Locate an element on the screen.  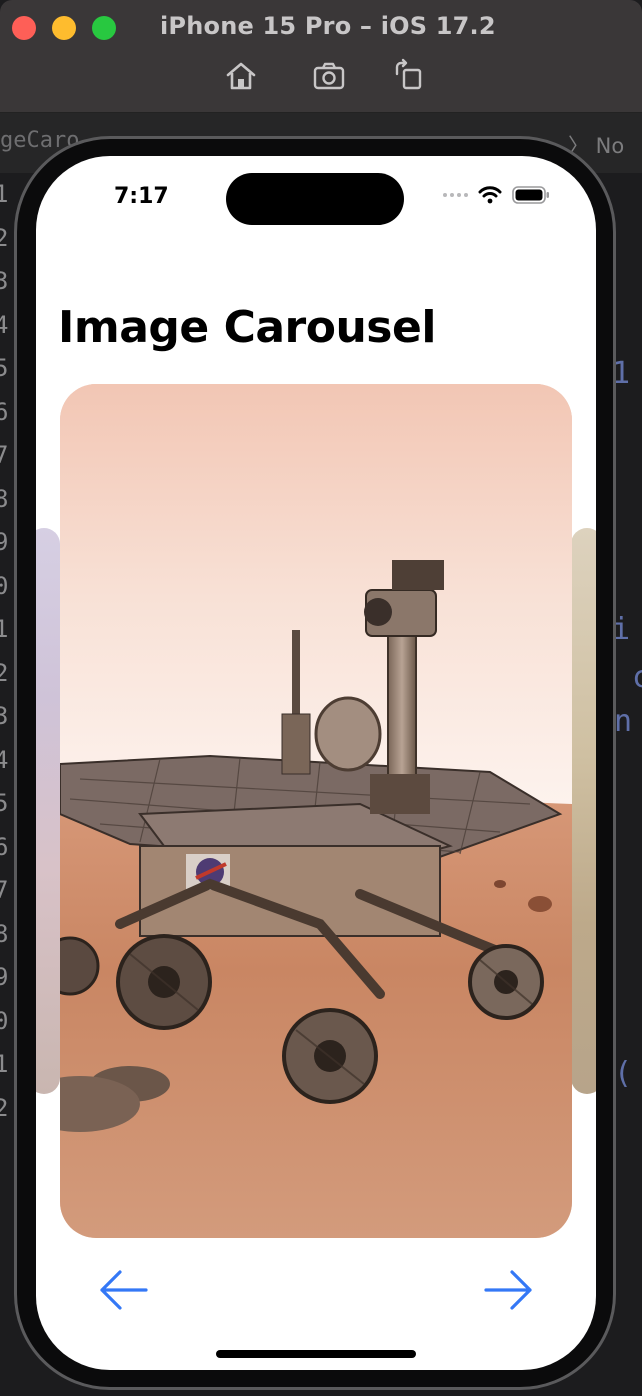
minimize-window-button is located at coordinates (64, 28).